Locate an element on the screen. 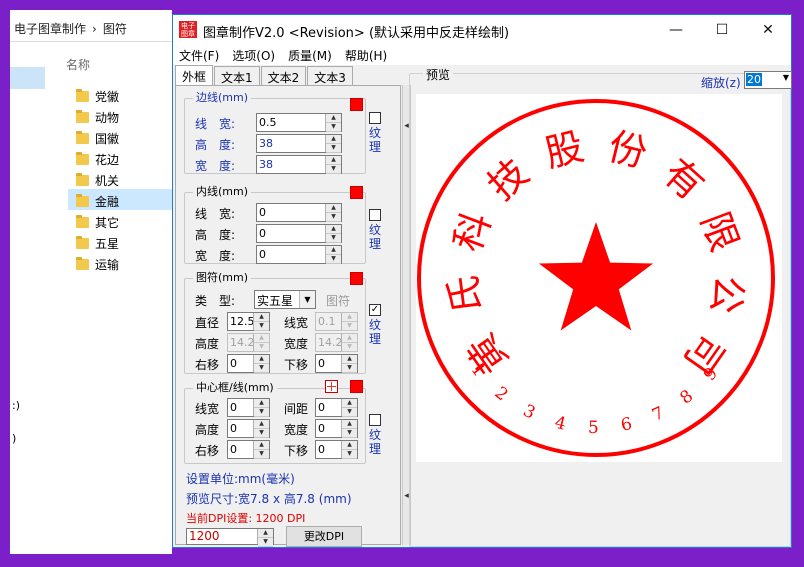 The height and width of the screenshot is (567, 804). inner-color-swatch is located at coordinates (356, 192).